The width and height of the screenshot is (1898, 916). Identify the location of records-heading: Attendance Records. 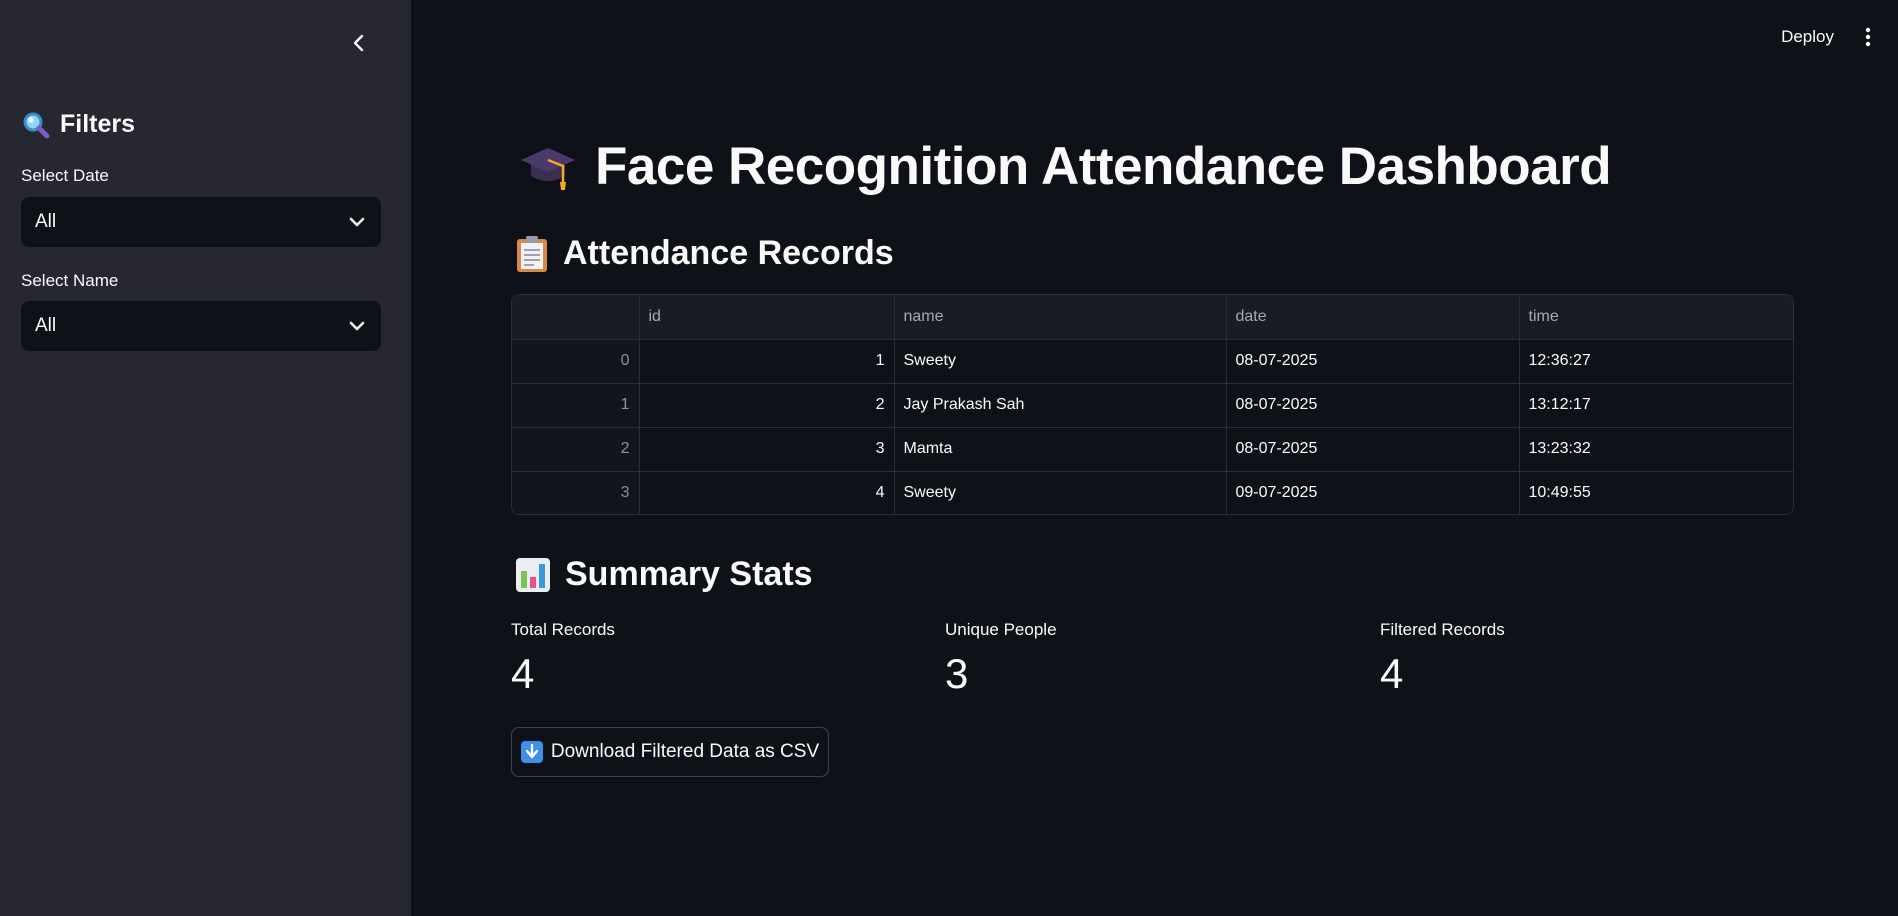
(704, 253).